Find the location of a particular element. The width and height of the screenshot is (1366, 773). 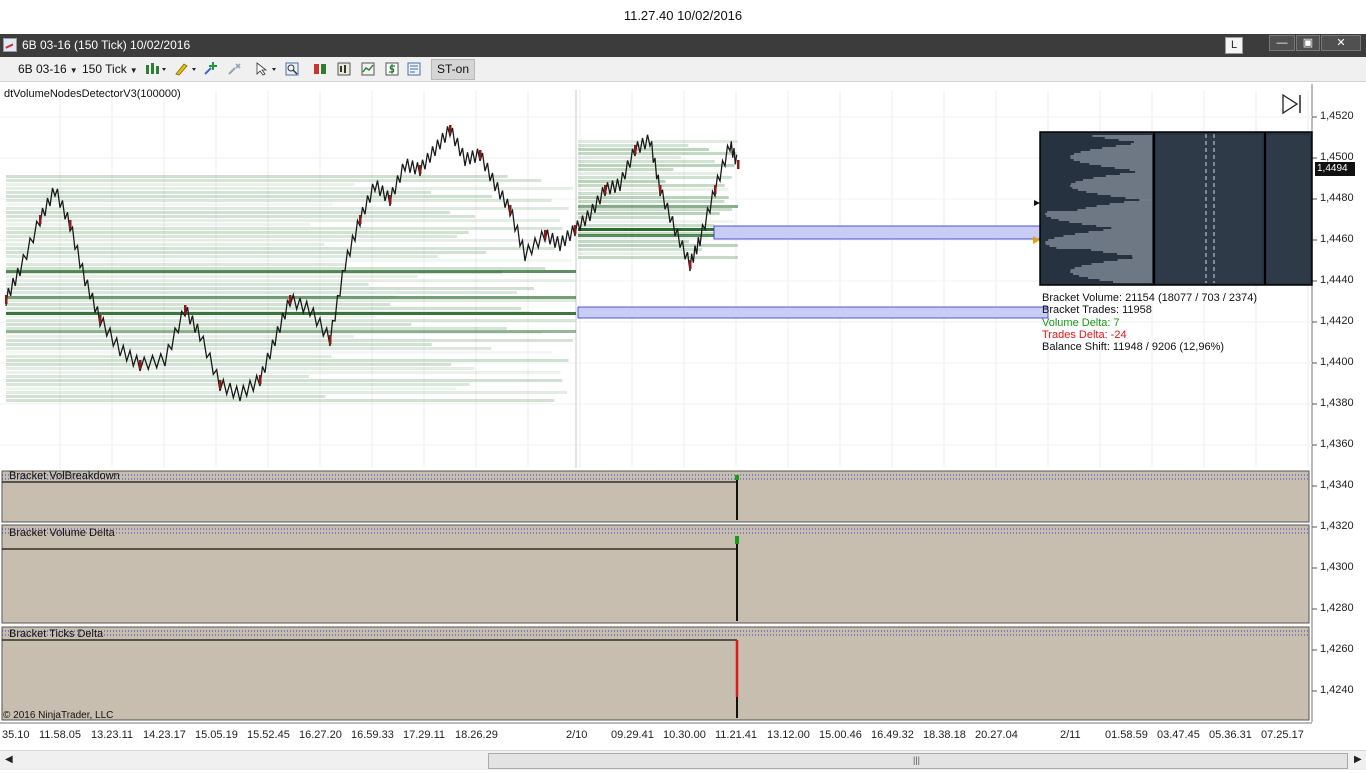

time-label: 16.27.20 is located at coordinates (320, 735).